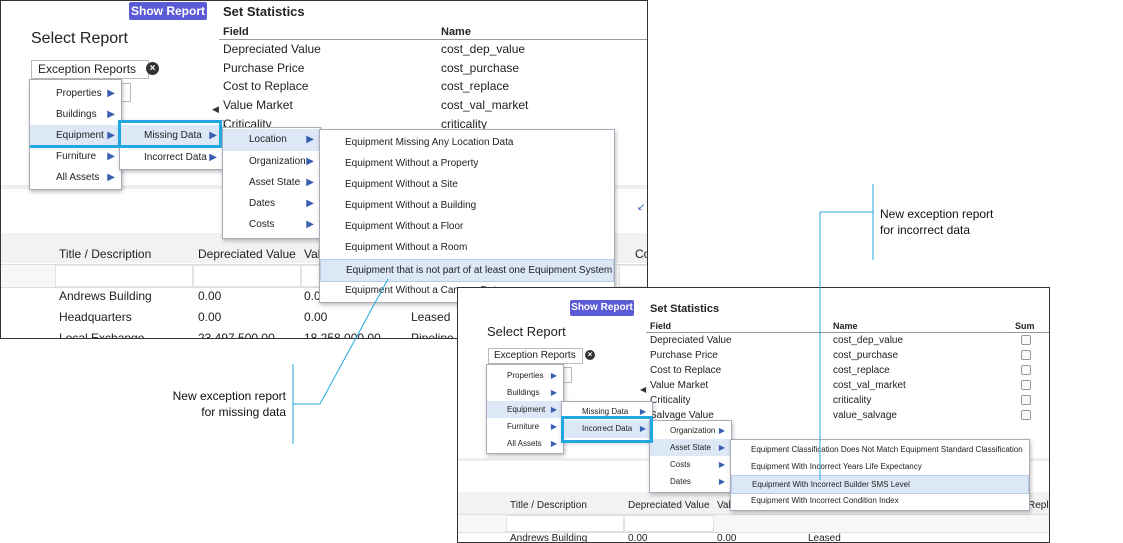  What do you see at coordinates (271, 140) in the screenshot?
I see `menu-item-location: Location ▶` at bounding box center [271, 140].